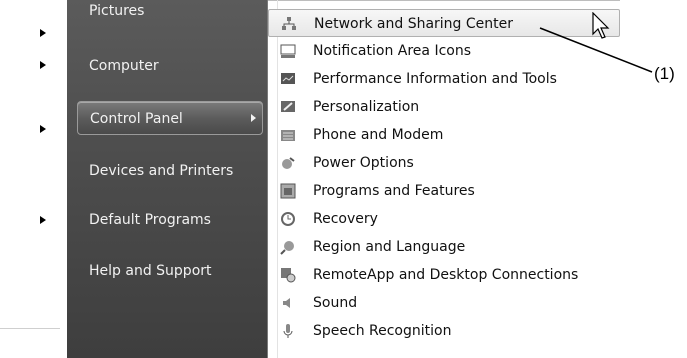  I want to click on callout-line, so click(596, 50).